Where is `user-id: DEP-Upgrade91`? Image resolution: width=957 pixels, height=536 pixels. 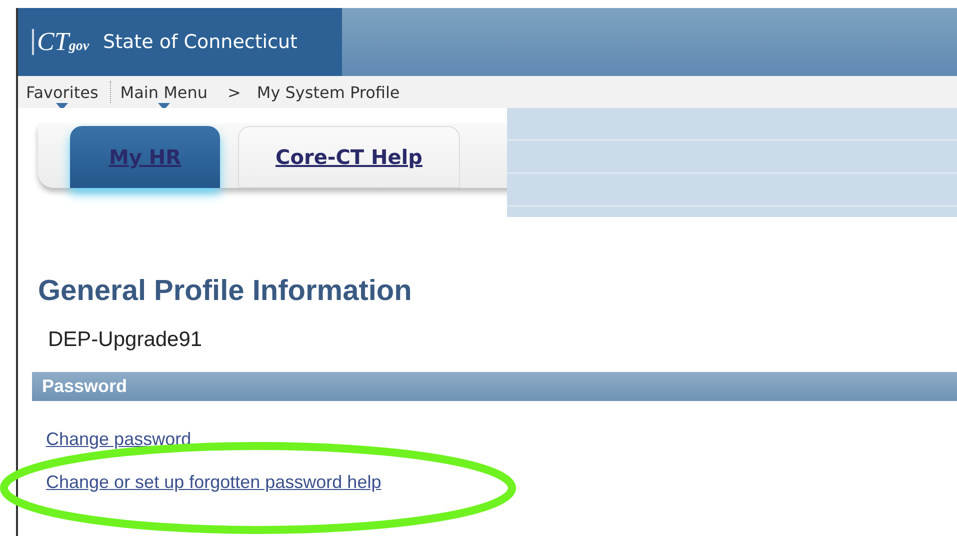 user-id: DEP-Upgrade91 is located at coordinates (126, 340).